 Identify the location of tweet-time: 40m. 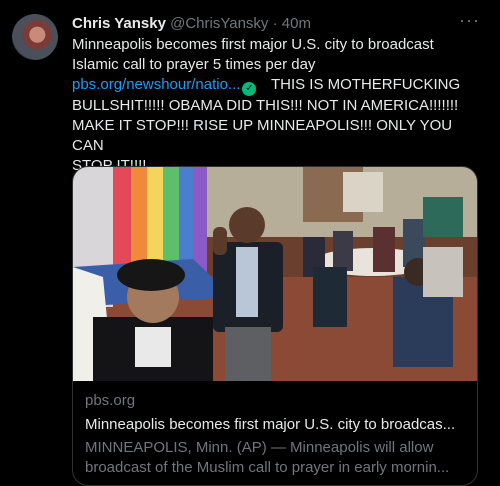
(296, 23).